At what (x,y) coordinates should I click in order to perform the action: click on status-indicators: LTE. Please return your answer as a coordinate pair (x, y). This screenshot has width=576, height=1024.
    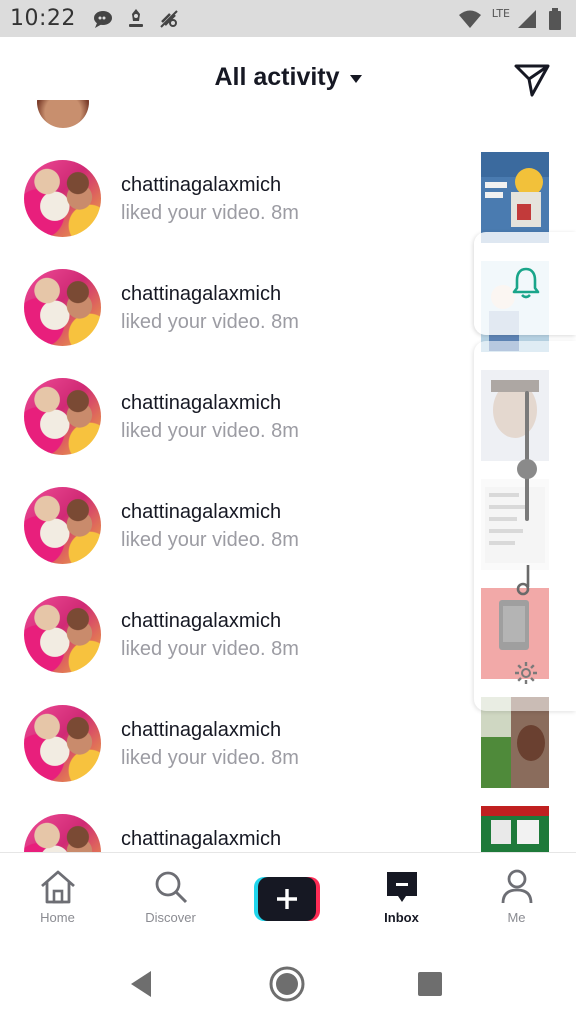
    Looking at the image, I should click on (510, 18).